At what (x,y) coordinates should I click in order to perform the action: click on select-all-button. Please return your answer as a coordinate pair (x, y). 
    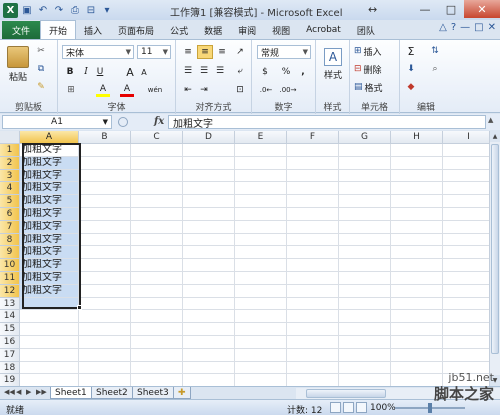
    Looking at the image, I should click on (10, 137).